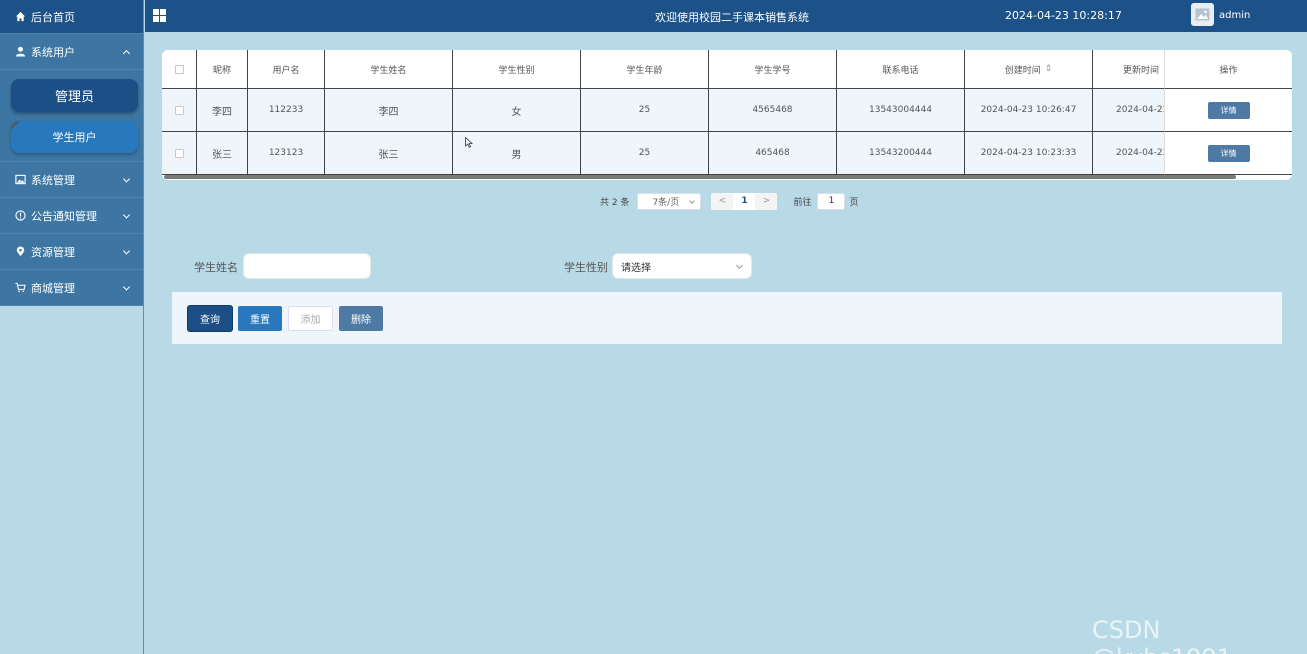  I want to click on select-all-checkbox, so click(179, 69).